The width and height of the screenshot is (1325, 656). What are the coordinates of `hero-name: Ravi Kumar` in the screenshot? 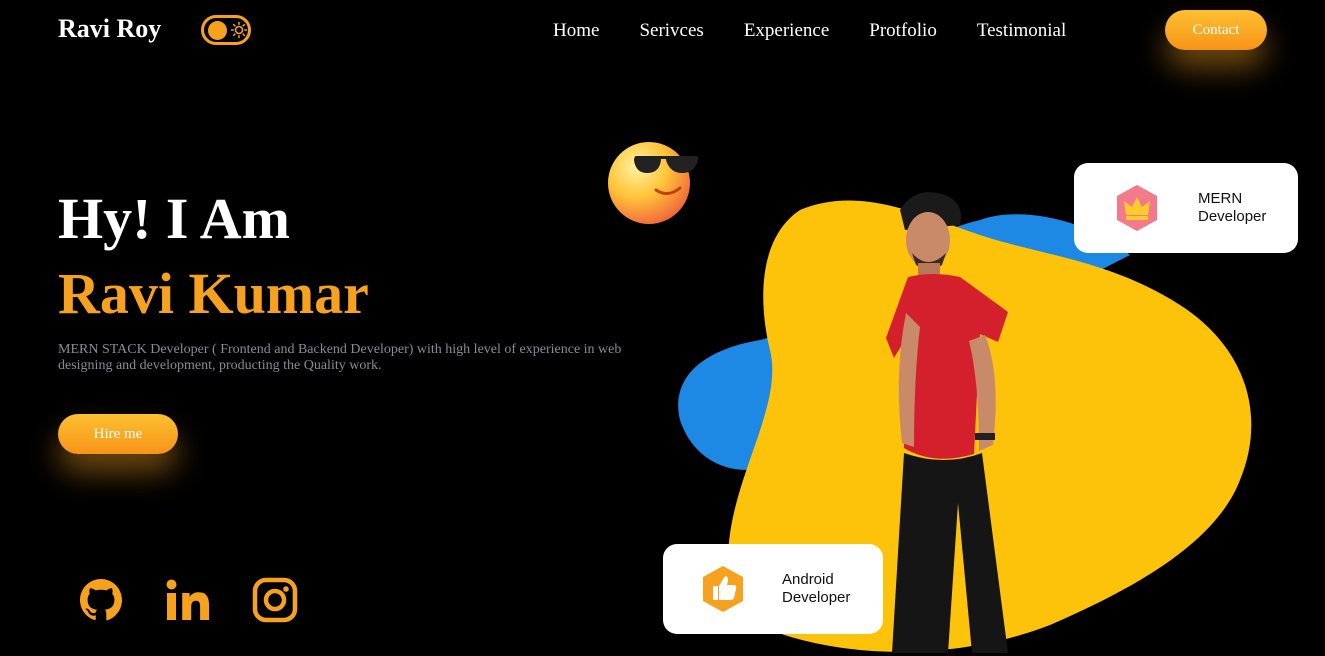 It's located at (213, 293).